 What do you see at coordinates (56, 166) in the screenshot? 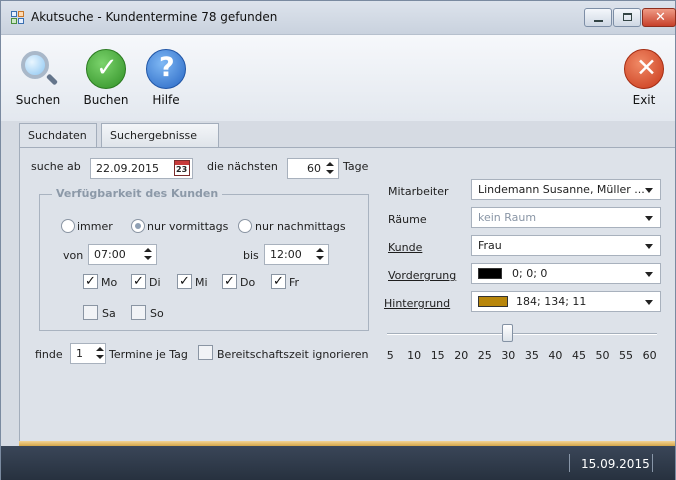
I see `suche-ab-label: suche ab` at bounding box center [56, 166].